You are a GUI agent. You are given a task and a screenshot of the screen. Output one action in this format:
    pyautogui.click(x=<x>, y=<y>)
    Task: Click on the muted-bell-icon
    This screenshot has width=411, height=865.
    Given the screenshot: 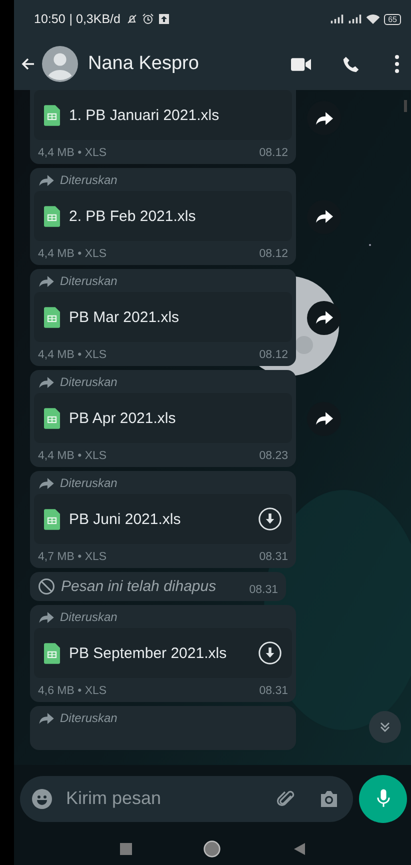 What is the action you would take?
    pyautogui.click(x=132, y=19)
    